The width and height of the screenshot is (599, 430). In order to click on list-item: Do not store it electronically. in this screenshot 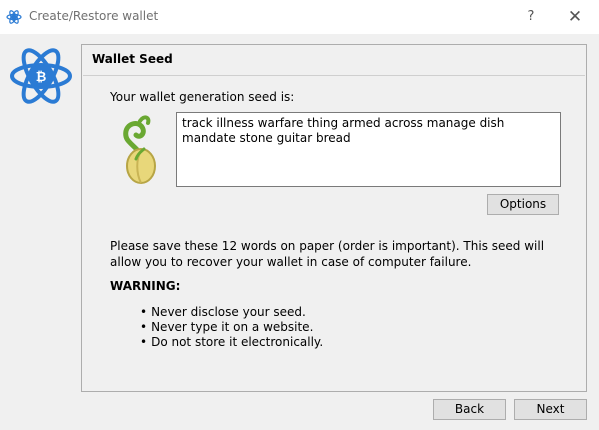, I will do `click(231, 342)`.